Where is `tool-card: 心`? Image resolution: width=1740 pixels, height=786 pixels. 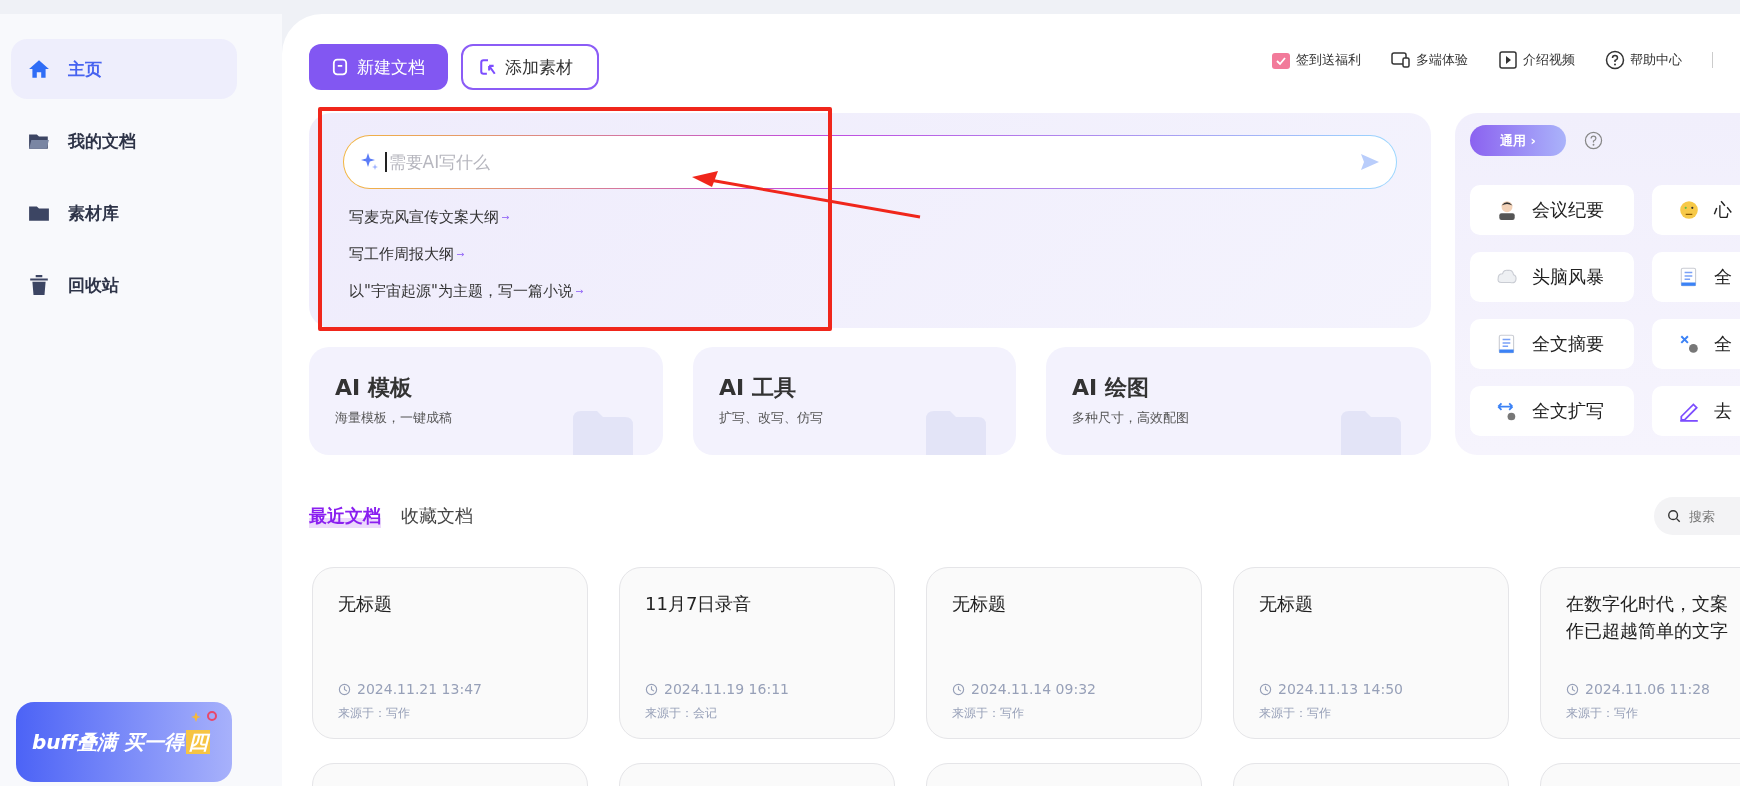
tool-card: 心 is located at coordinates (1696, 210).